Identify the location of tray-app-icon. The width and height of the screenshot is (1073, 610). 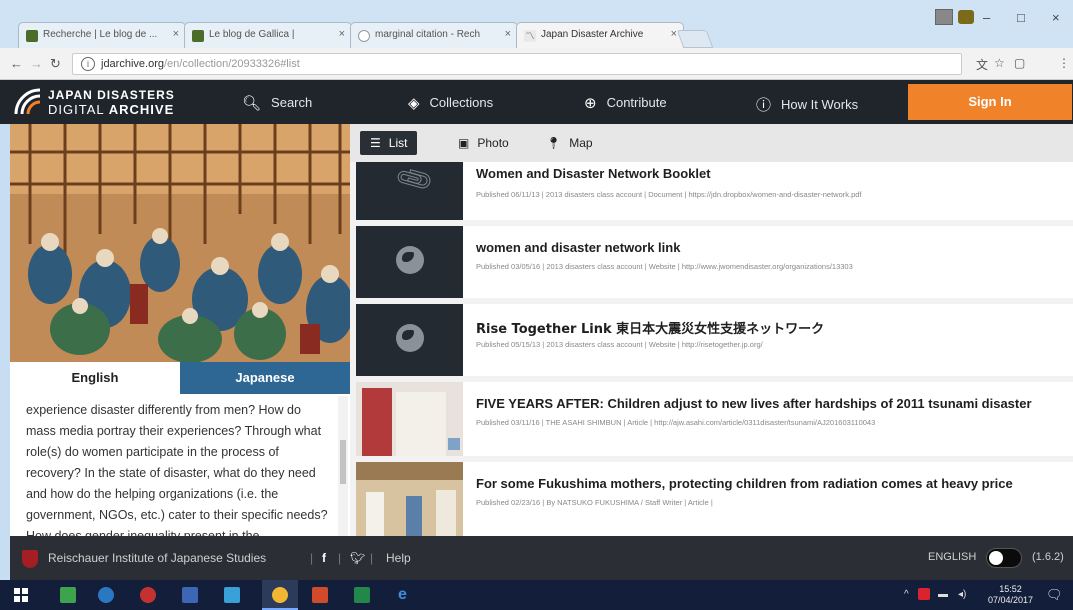
(924, 594).